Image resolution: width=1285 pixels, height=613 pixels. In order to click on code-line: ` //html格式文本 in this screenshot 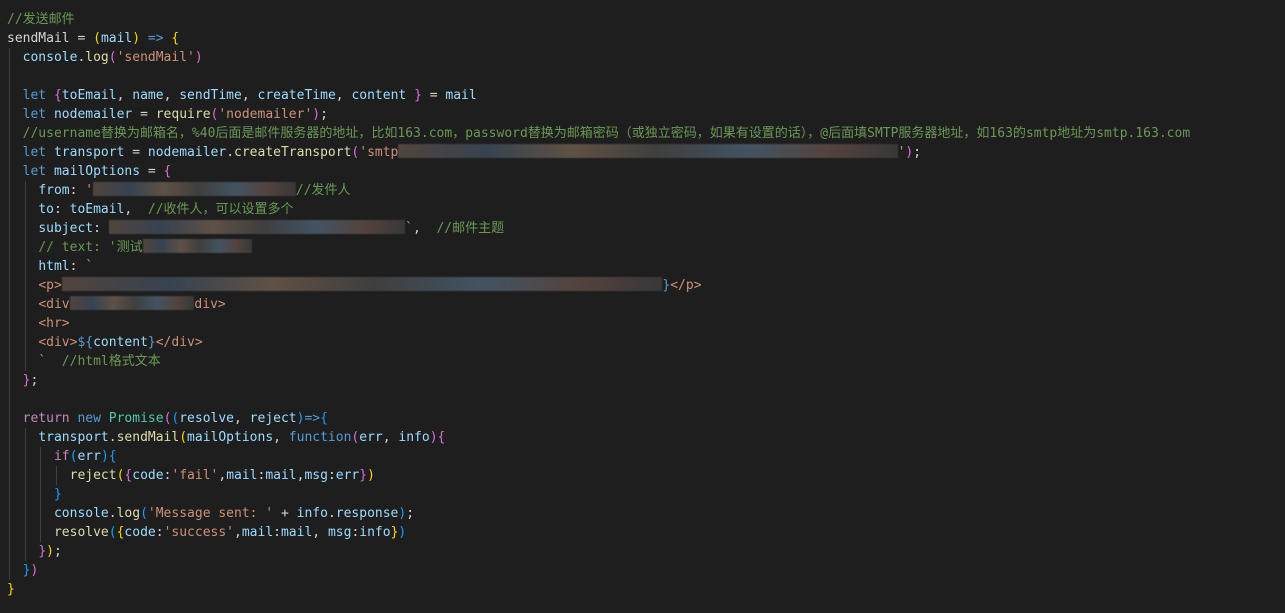, I will do `click(642, 361)`.